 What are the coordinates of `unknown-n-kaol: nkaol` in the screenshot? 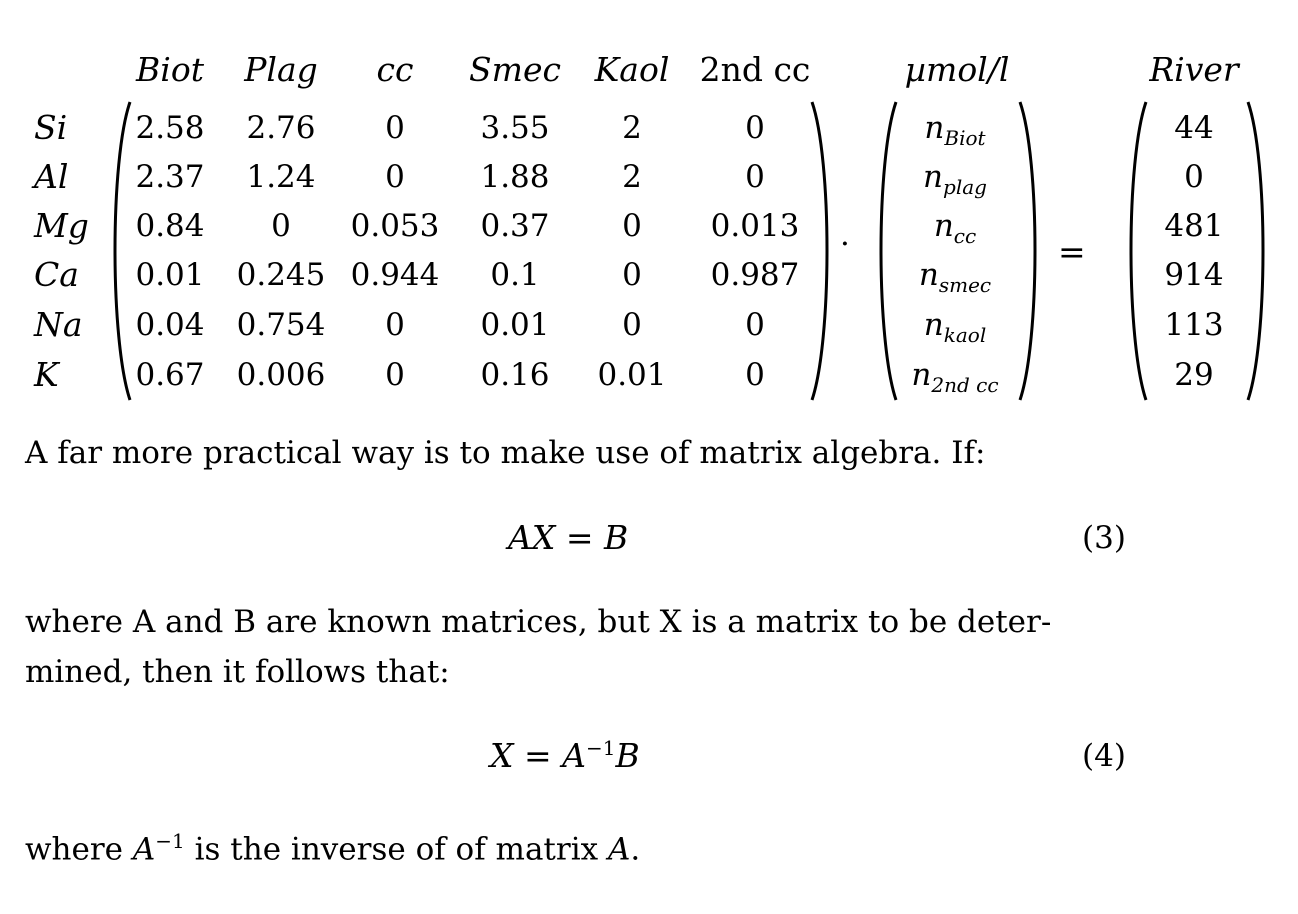 It's located at (955, 327).